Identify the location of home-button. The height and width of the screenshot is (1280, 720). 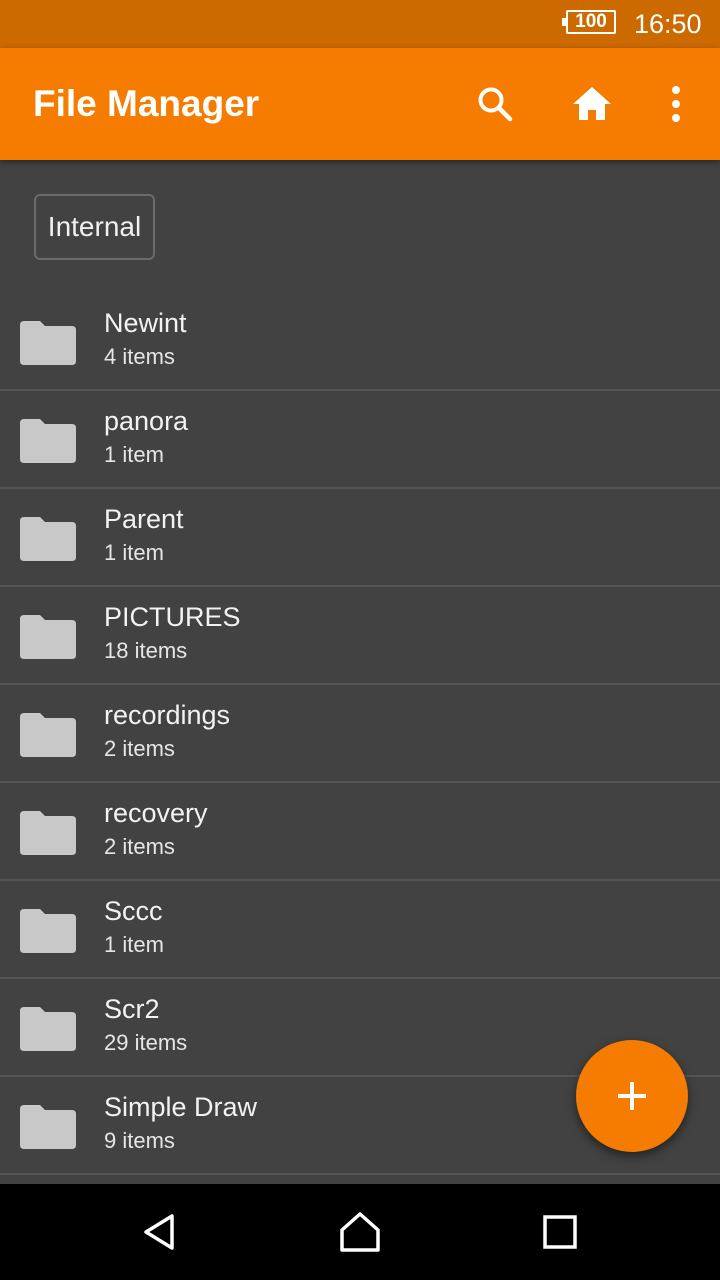
(592, 104).